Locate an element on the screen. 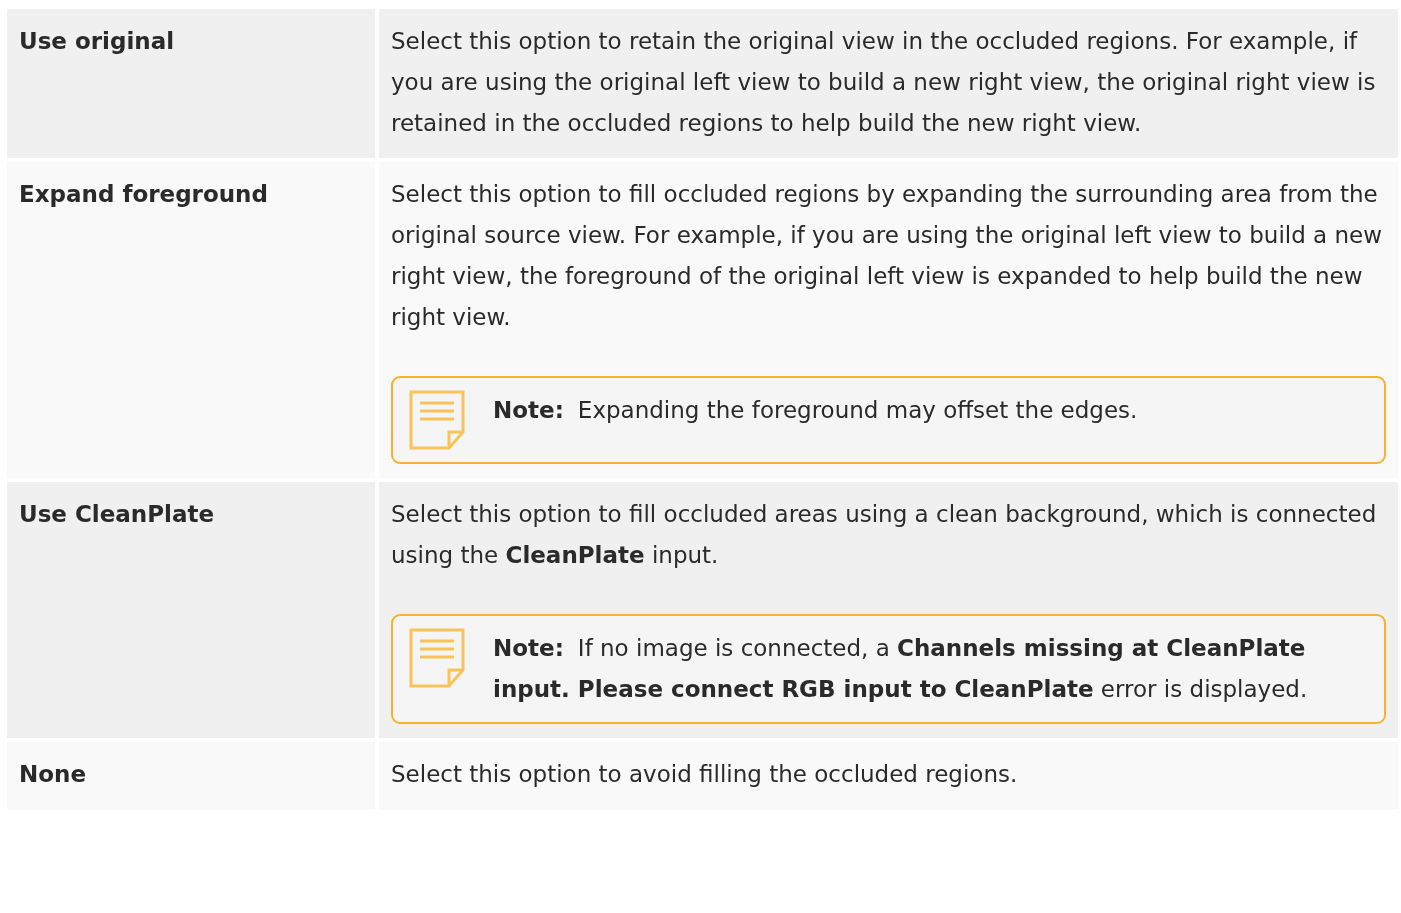  note-text: Note: If no image is connected, a Channels missing at CleanPlate input. Please connect RGB input to CleanPlate error is displayed. is located at coordinates (901, 669).